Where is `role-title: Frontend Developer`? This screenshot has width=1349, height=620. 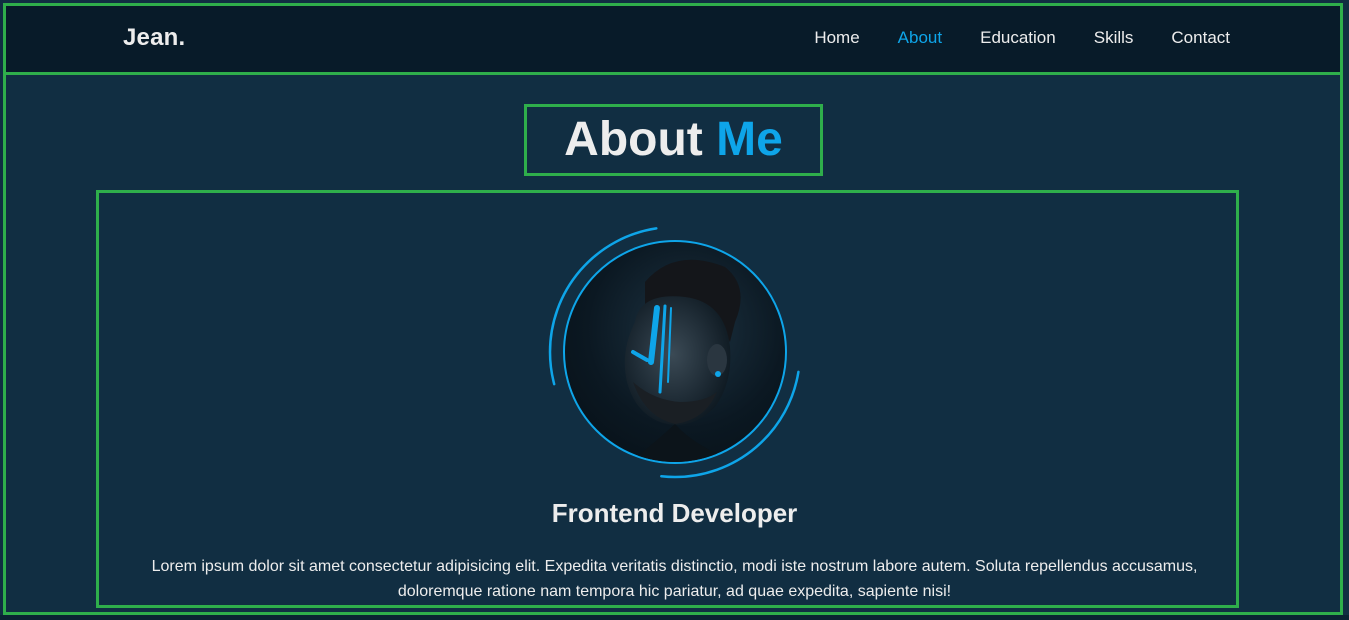
role-title: Frontend Developer is located at coordinates (674, 513).